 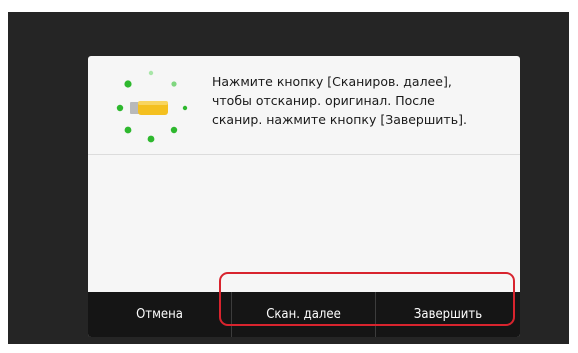 What do you see at coordinates (160, 314) in the screenshot?
I see `cancel-button: Отмена` at bounding box center [160, 314].